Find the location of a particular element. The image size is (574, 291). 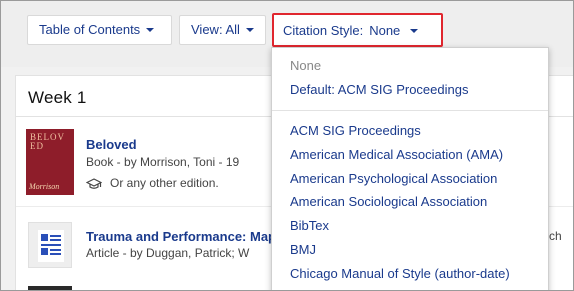

citation-style-value: None is located at coordinates (385, 30).